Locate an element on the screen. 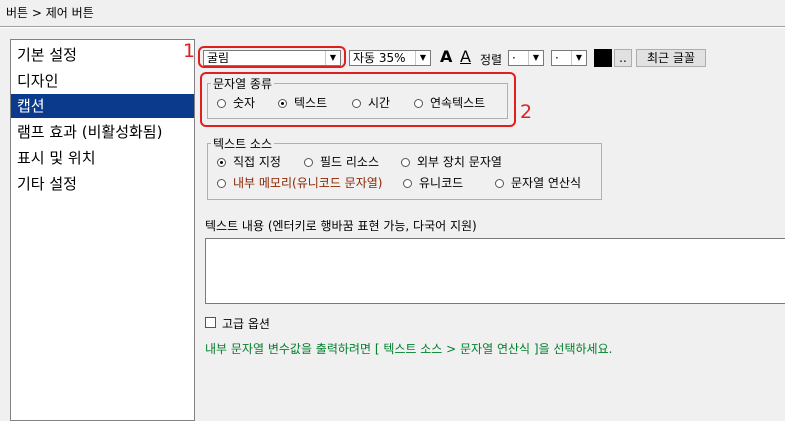  radio-direct: 직접 지정 is located at coordinates (249, 162).